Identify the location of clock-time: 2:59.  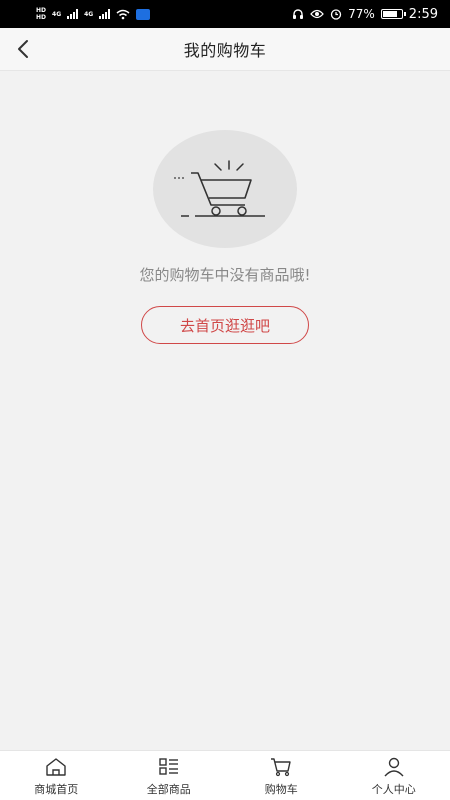
(423, 14).